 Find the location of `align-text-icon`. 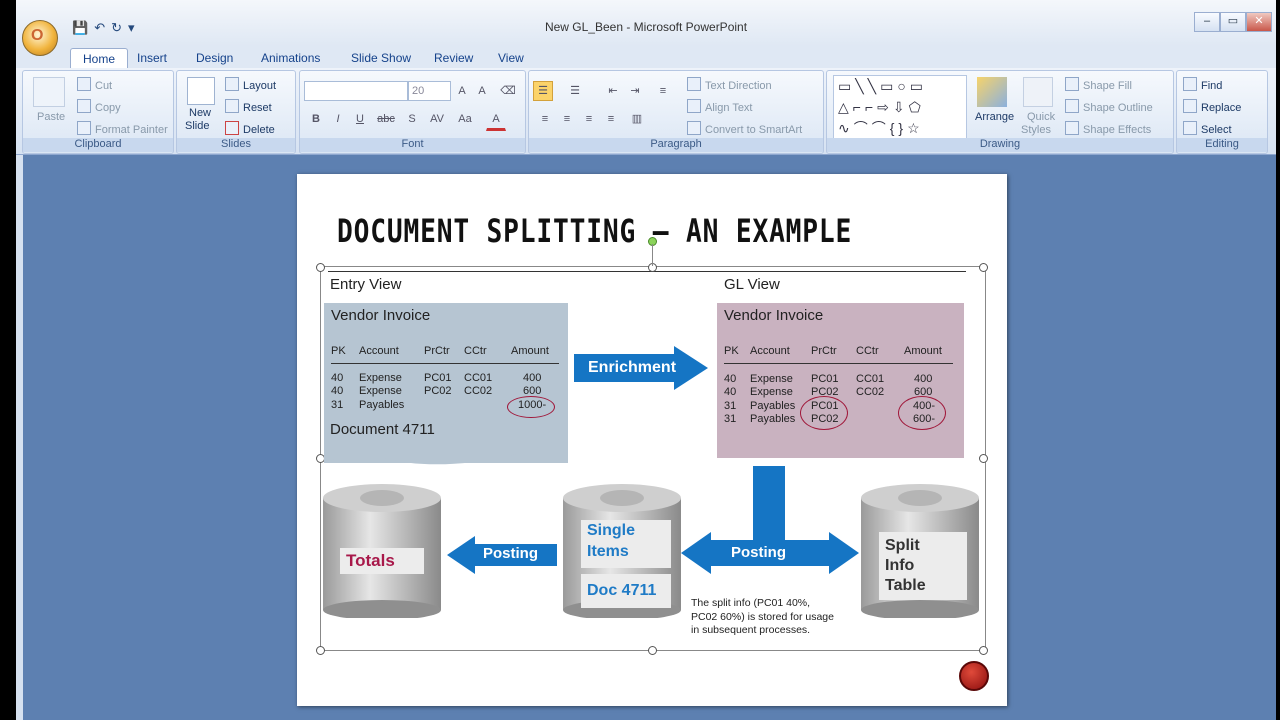

align-text-icon is located at coordinates (694, 106).